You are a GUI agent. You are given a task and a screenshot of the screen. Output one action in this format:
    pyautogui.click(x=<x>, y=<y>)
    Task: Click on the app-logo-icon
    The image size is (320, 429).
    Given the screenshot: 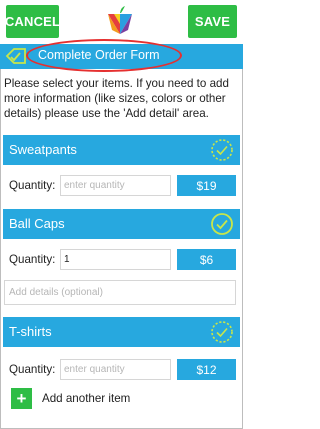 What is the action you would take?
    pyautogui.click(x=120, y=20)
    